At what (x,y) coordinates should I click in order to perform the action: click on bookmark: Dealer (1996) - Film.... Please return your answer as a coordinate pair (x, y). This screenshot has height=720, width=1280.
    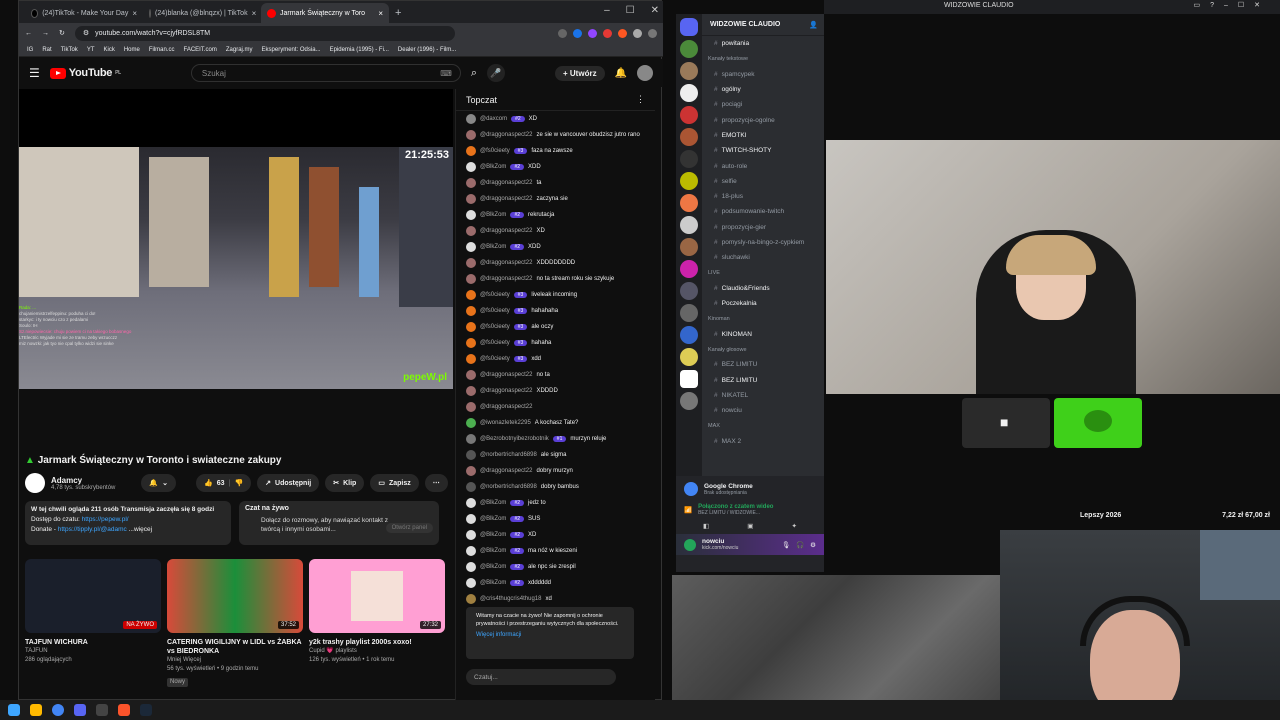
    Looking at the image, I should click on (427, 50).